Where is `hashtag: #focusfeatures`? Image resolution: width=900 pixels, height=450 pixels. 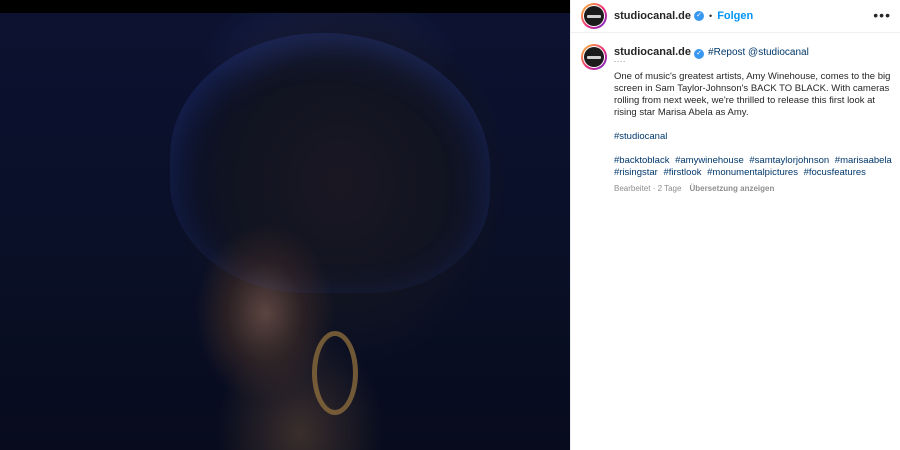 hashtag: #focusfeatures is located at coordinates (835, 172).